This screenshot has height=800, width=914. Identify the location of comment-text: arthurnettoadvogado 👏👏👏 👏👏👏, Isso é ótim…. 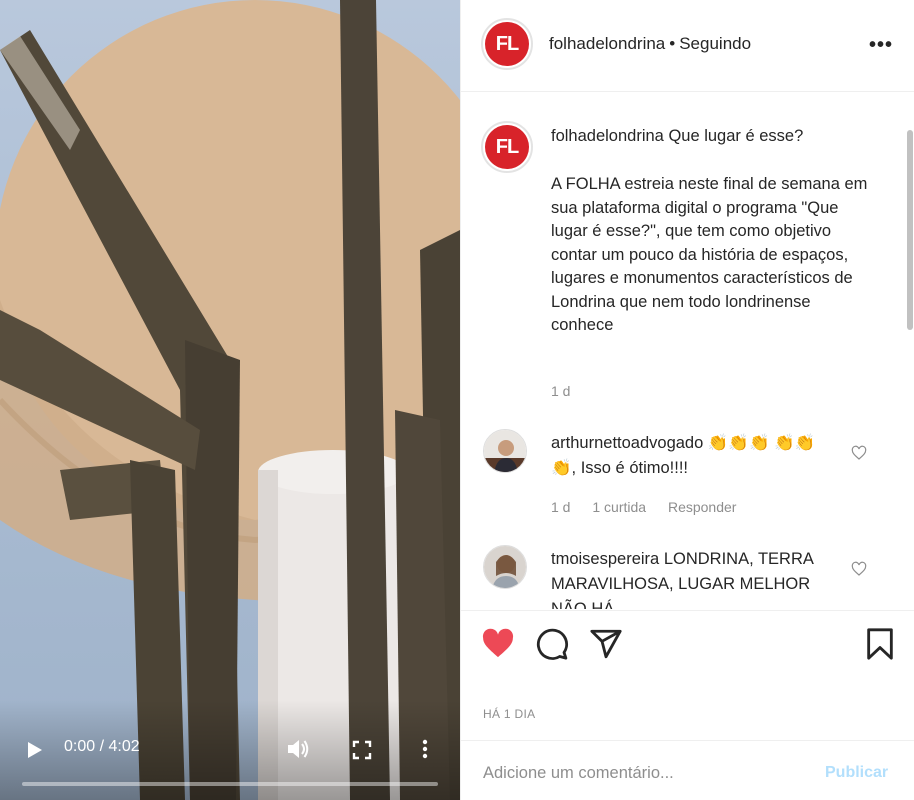
(692, 456).